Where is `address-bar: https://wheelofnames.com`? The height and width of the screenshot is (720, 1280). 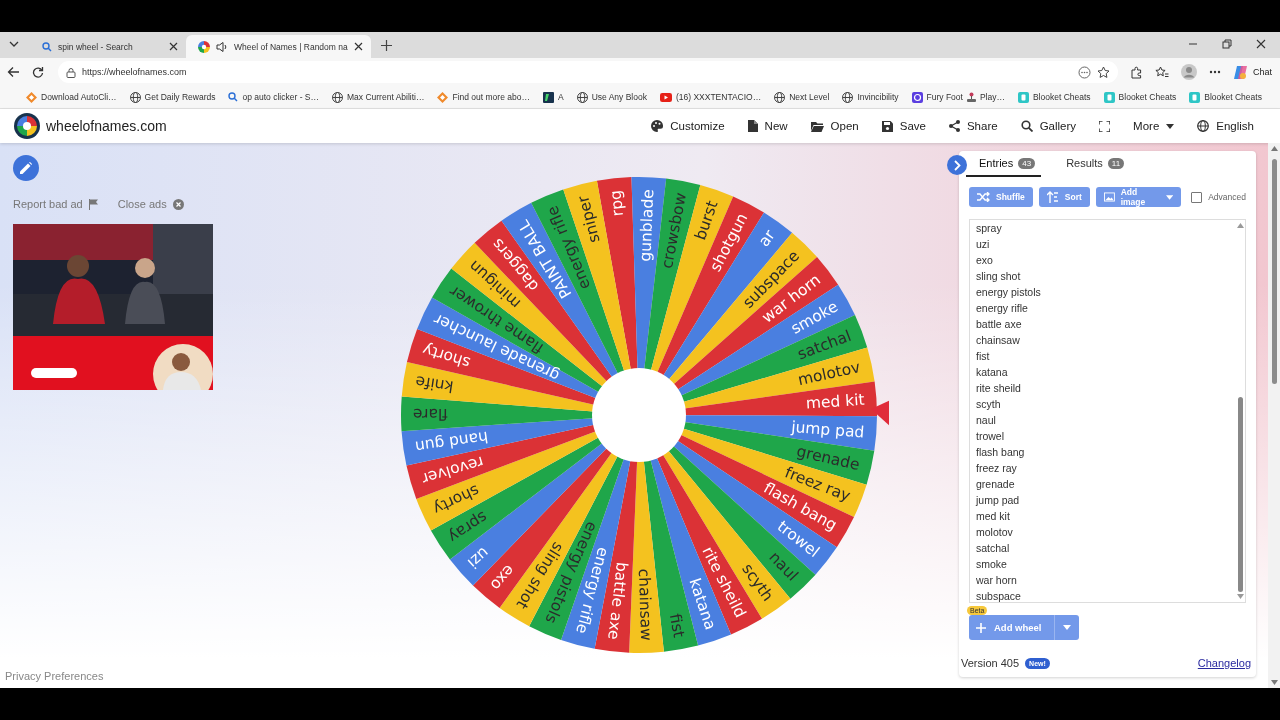
address-bar: https://wheelofnames.com is located at coordinates (588, 72).